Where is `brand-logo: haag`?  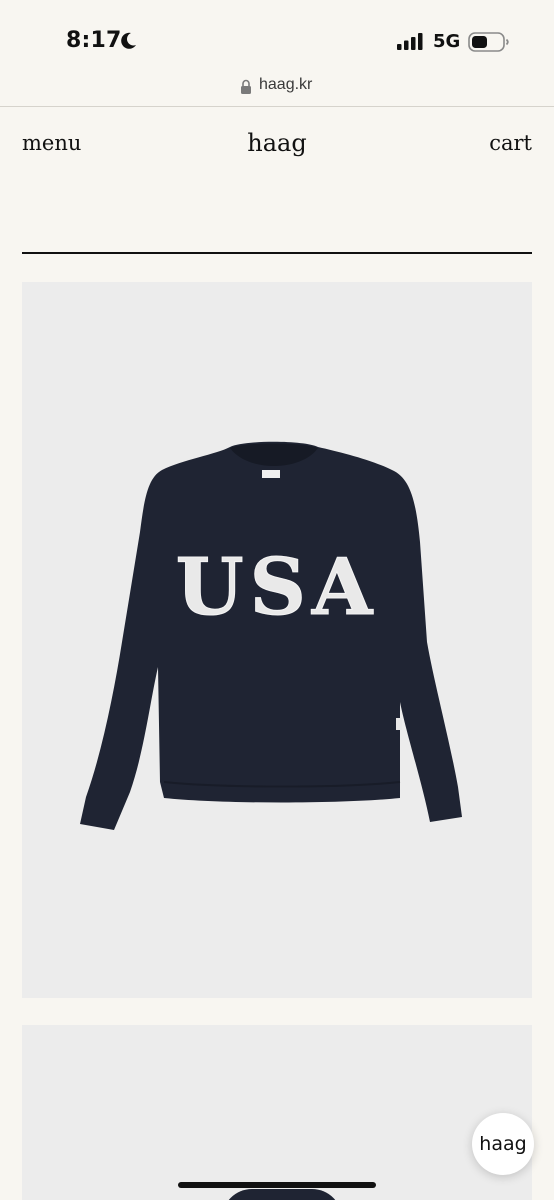
brand-logo: haag is located at coordinates (277, 143).